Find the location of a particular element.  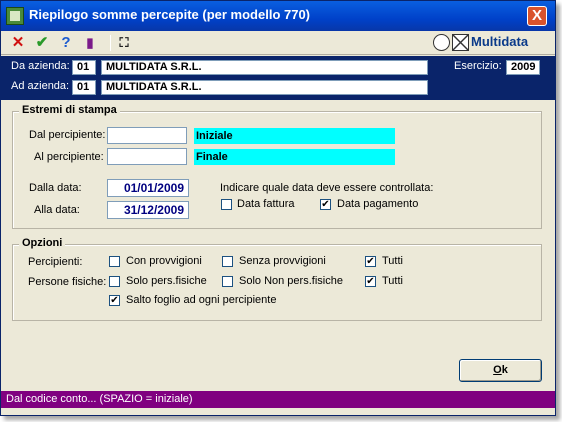

logo-box-icon is located at coordinates (460, 42).